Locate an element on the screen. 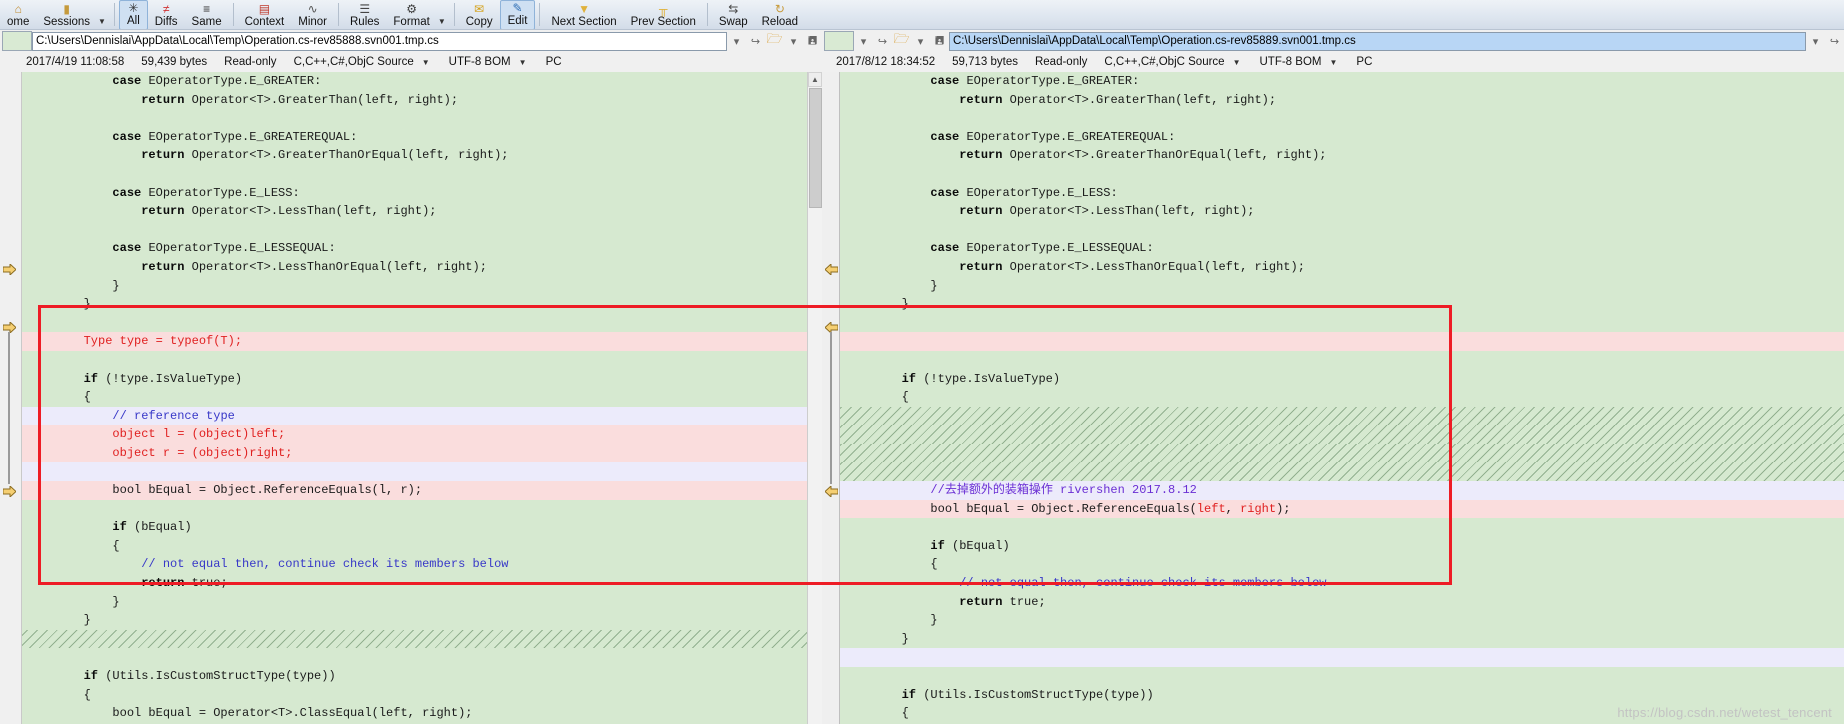 This screenshot has height=724, width=1844. toolbar-button-prev-section: ╥ Prev Section is located at coordinates (663, 14).